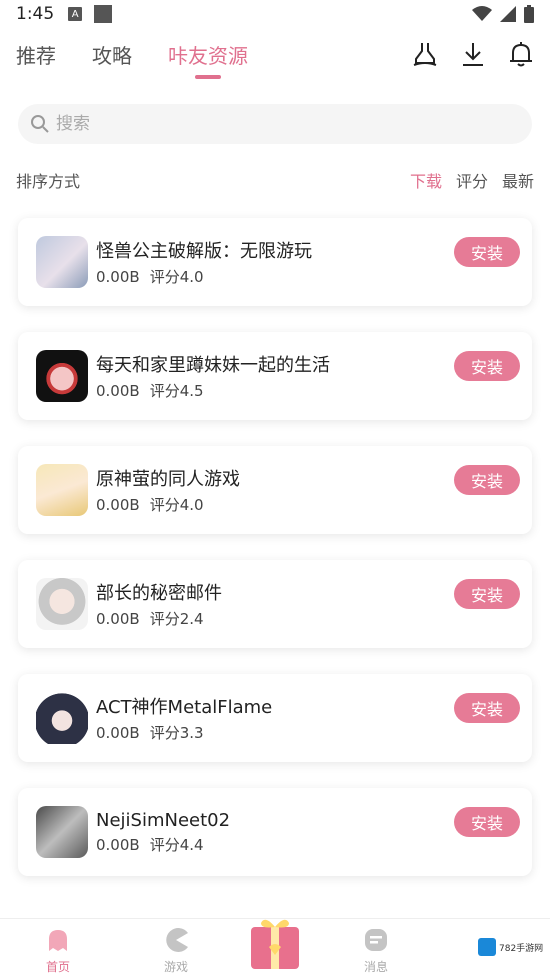 This screenshot has height=980, width=550. Describe the element at coordinates (375, 967) in the screenshot. I see `nav-messages-label: 消息` at that location.